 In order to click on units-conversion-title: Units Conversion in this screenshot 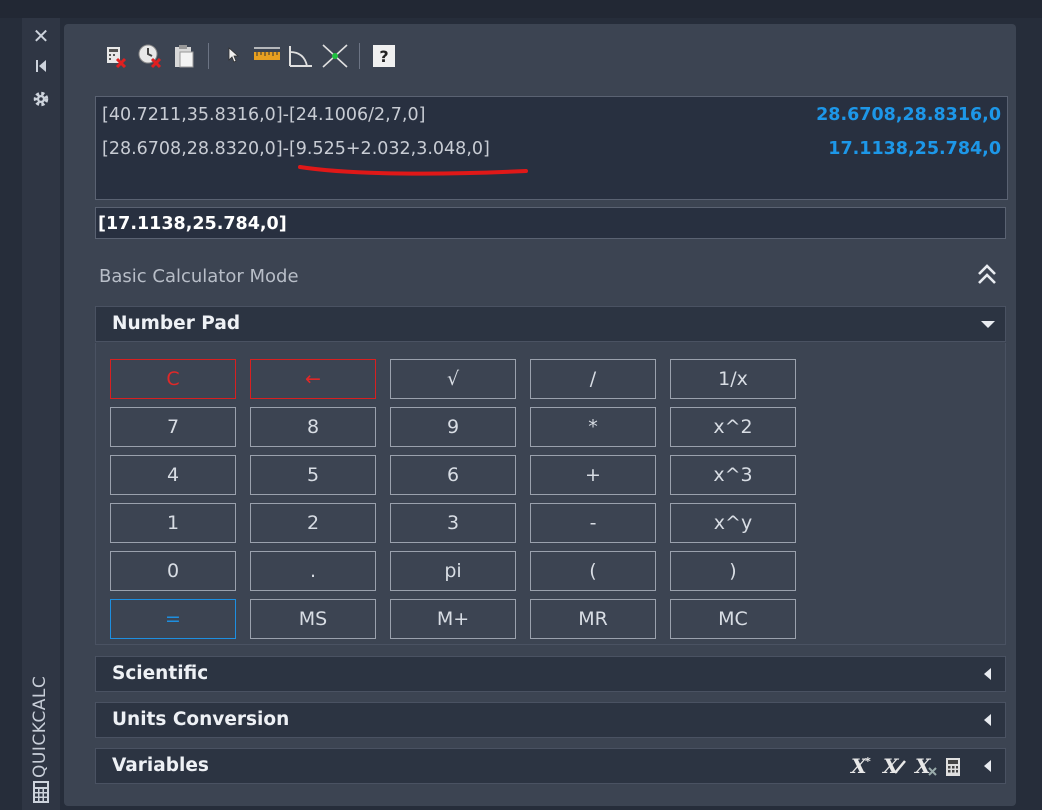, I will do `click(201, 719)`.